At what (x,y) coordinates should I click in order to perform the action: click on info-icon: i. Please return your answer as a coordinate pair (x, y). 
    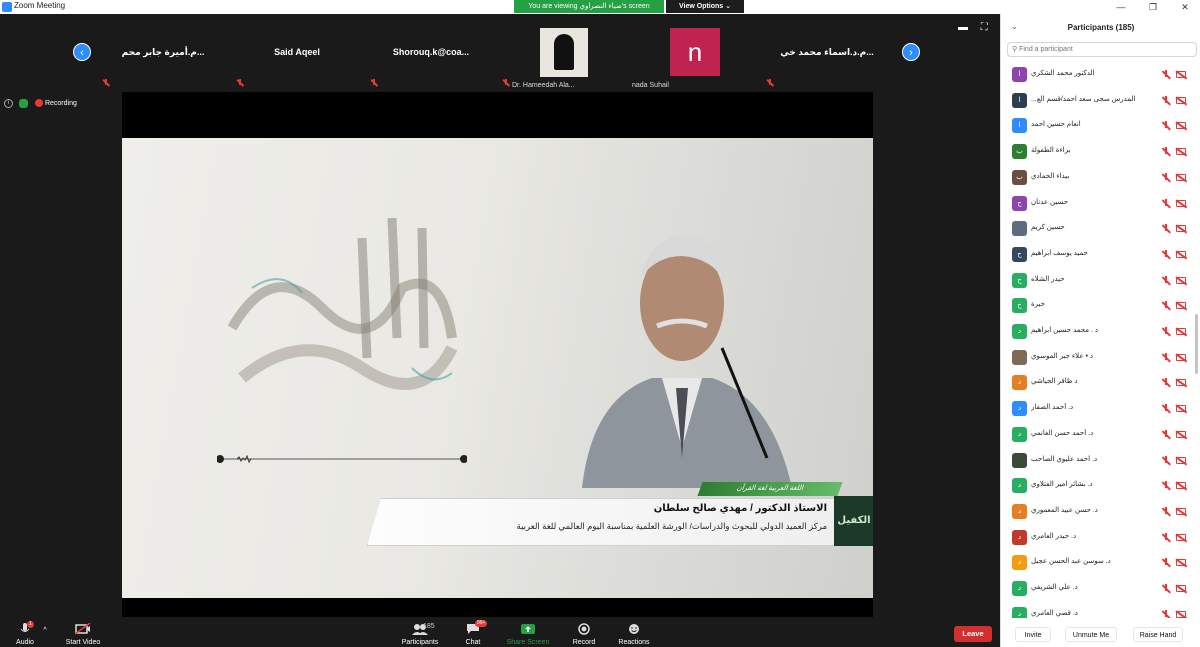
    Looking at the image, I should click on (8, 103).